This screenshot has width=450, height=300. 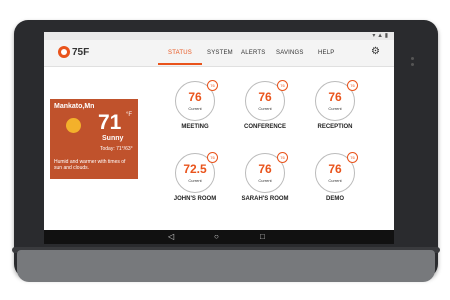 What do you see at coordinates (180, 64) in the screenshot?
I see `active-tab-indicator` at bounding box center [180, 64].